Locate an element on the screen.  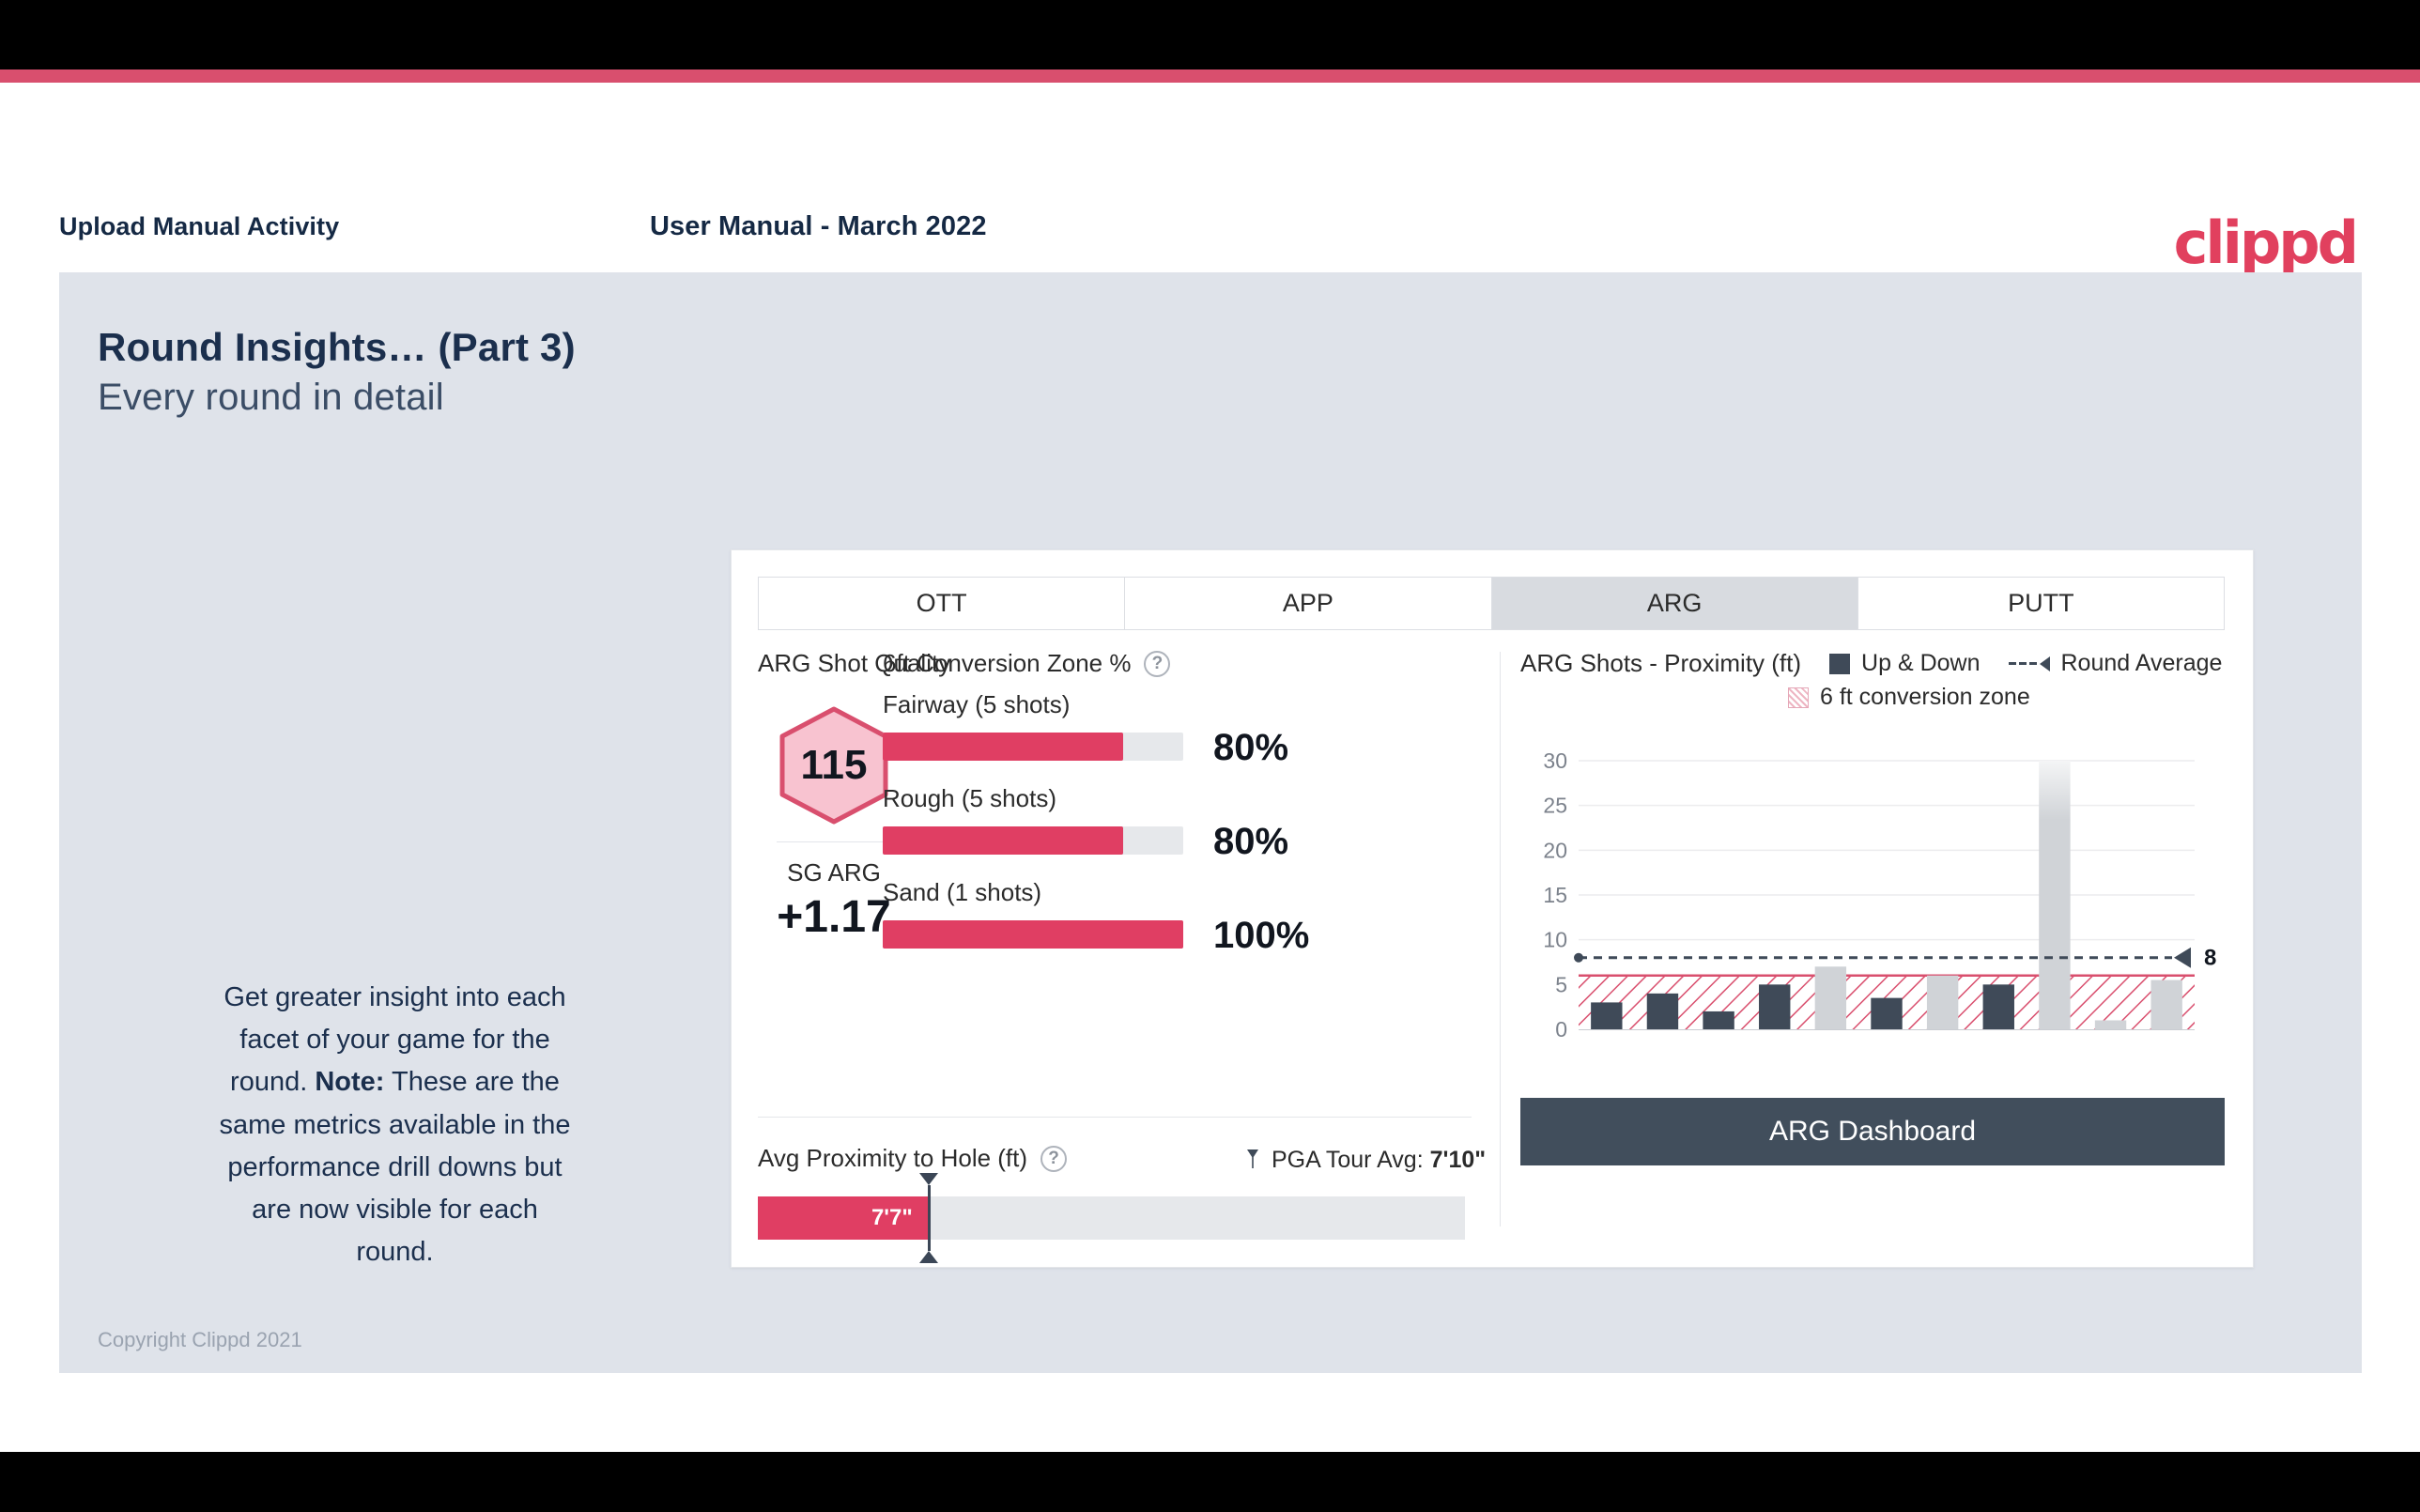
page-subtitle: Every round in detail is located at coordinates (271, 398).